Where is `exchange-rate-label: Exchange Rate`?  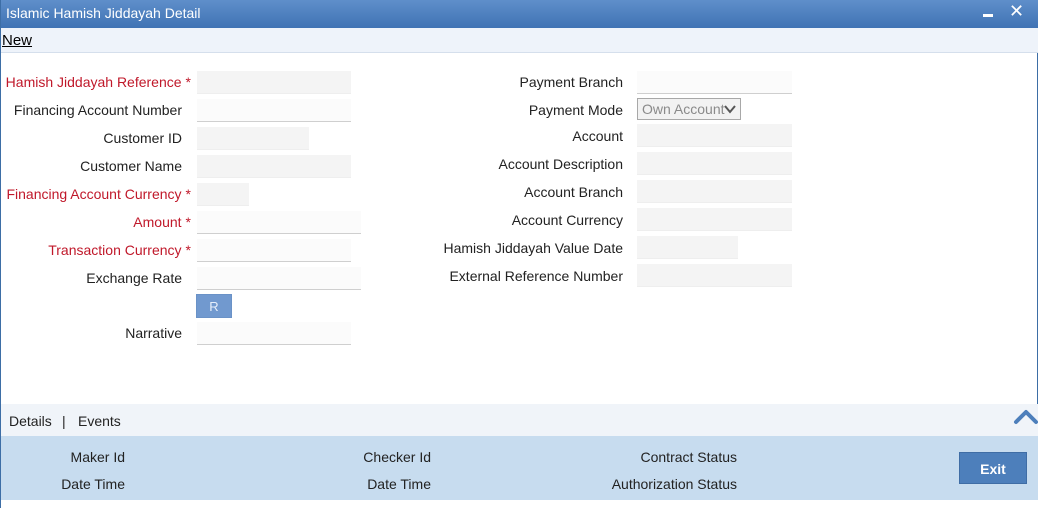
exchange-rate-label: Exchange Rate is located at coordinates (134, 278).